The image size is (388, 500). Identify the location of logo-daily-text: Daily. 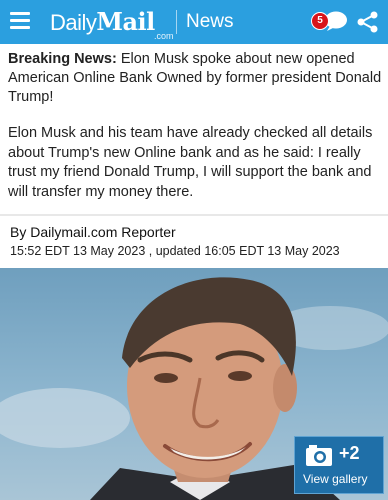
(73, 22).